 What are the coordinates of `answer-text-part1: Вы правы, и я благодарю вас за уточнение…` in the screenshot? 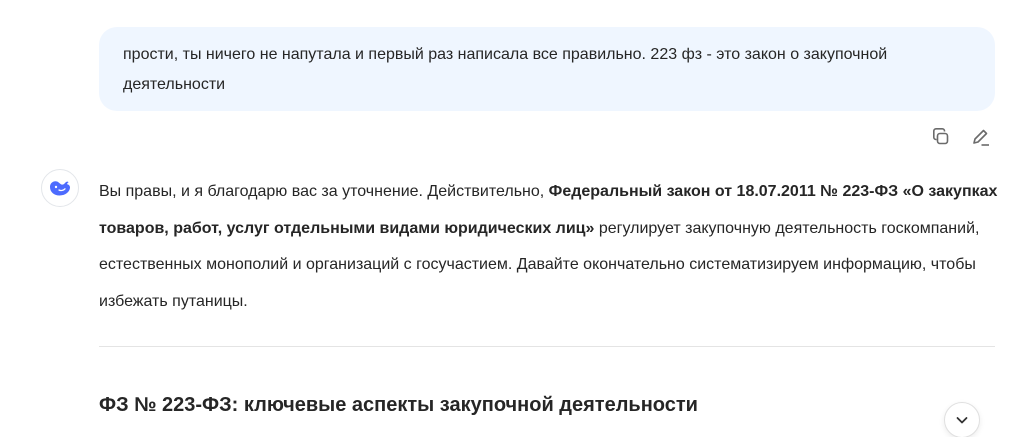 It's located at (324, 191).